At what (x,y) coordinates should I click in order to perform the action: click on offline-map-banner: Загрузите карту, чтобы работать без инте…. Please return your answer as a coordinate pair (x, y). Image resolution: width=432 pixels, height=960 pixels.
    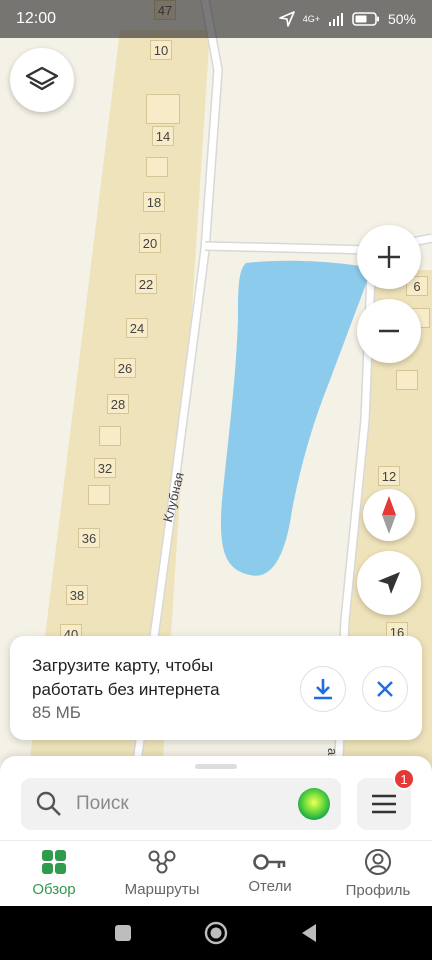
    Looking at the image, I should click on (216, 688).